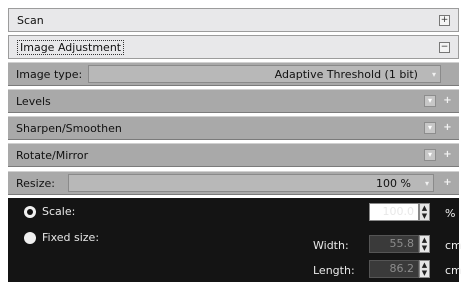 The image size is (464, 282). I want to click on collapse-icon: −, so click(444, 47).